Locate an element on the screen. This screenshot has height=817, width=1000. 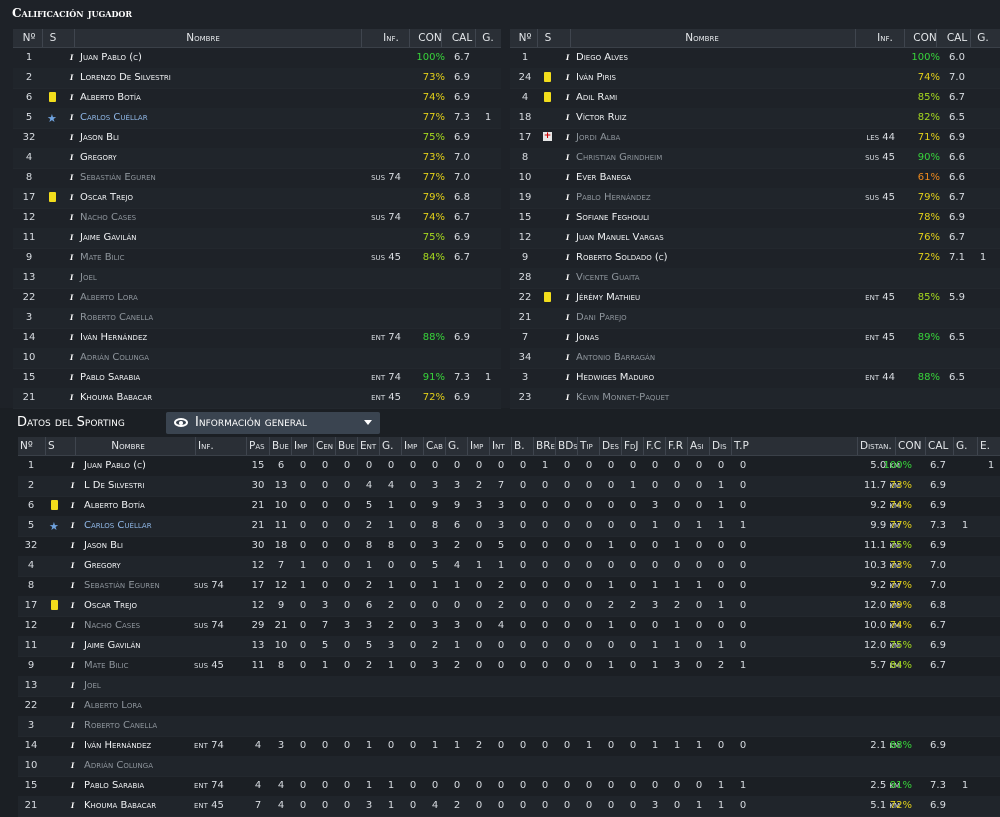
player-row: 17 i Oscar Trejo 79% 6.8 is located at coordinates (257, 198).